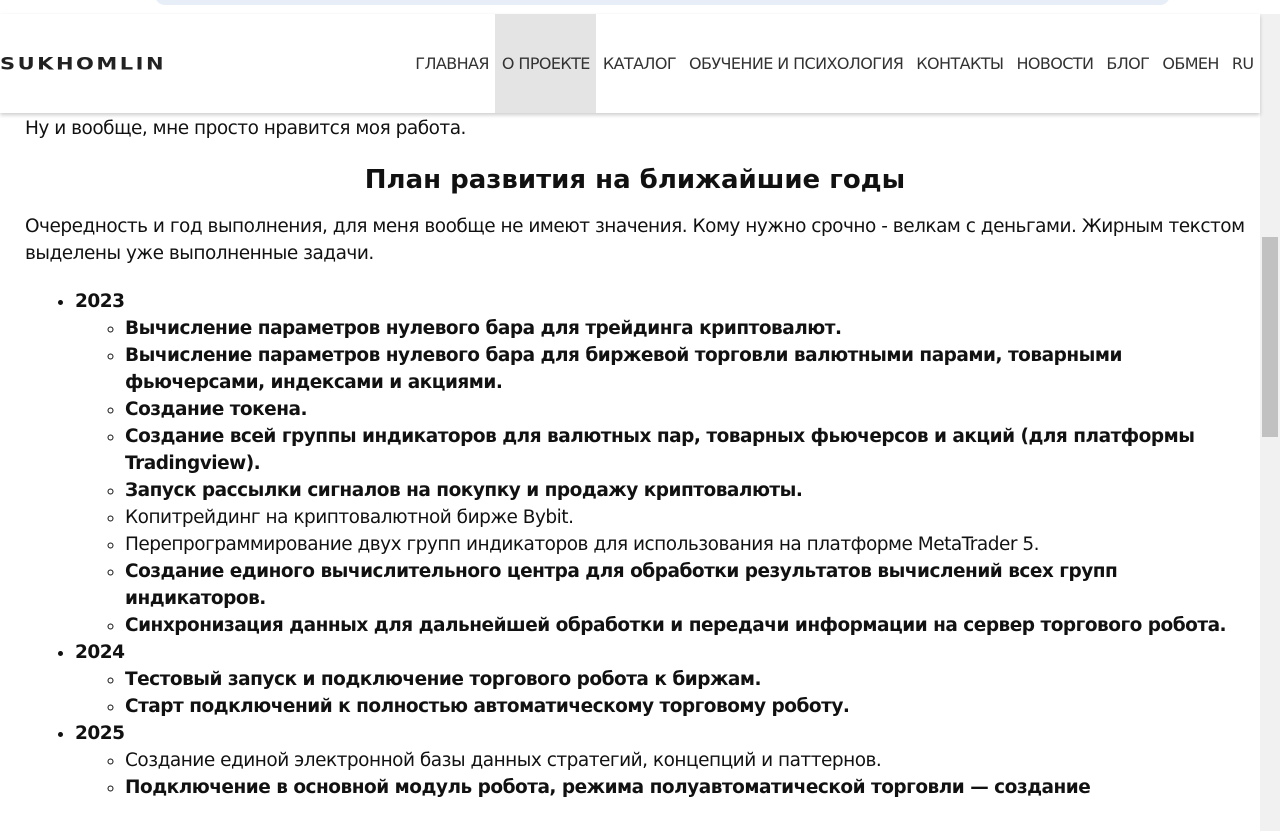 This screenshot has height=831, width=1280. Describe the element at coordinates (100, 301) in the screenshot. I see `year-label: 2023` at that location.